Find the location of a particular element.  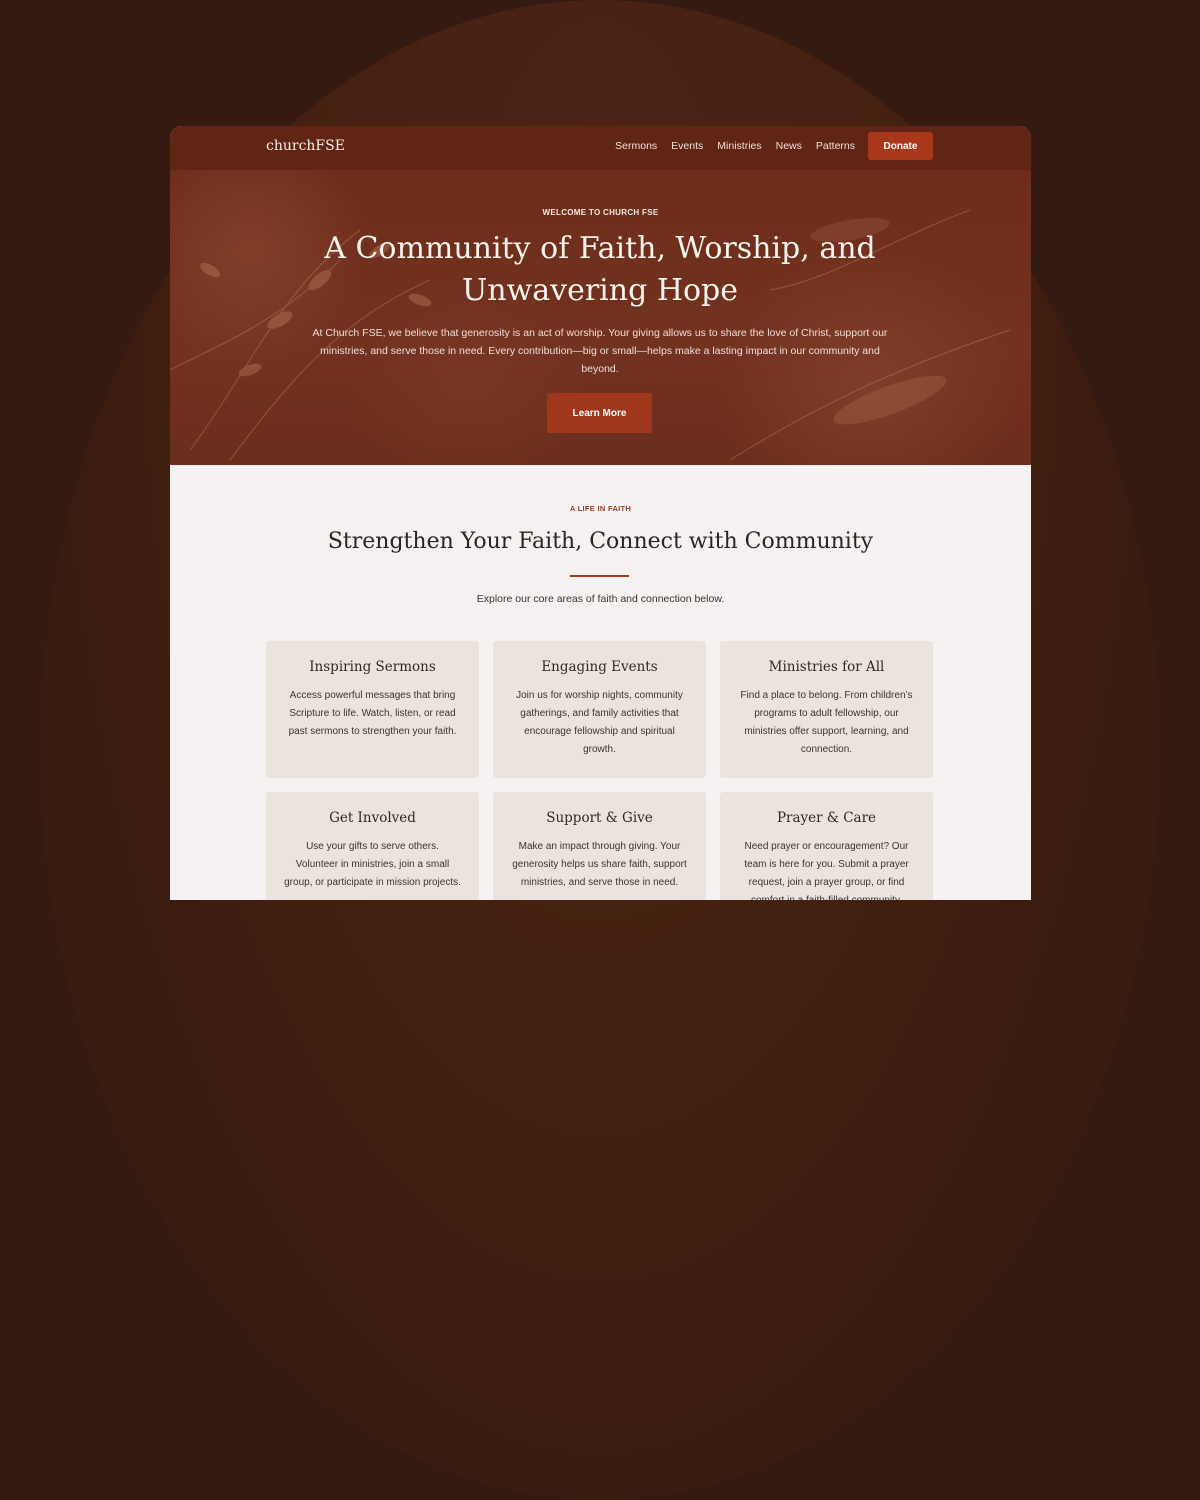

main-nav: Sermons Events Ministries News Patterns is located at coordinates (735, 146).